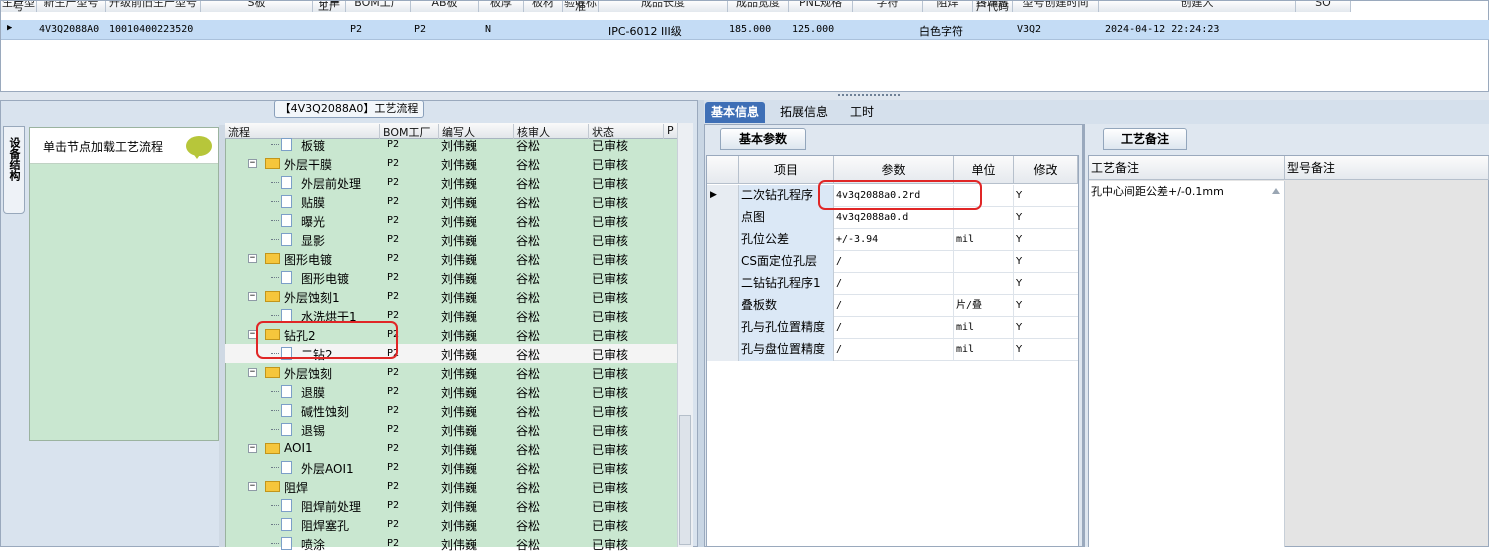 This screenshot has height=553, width=1489. What do you see at coordinates (19, 6) in the screenshot?
I see `top-col-header: 生产型号` at bounding box center [19, 6].